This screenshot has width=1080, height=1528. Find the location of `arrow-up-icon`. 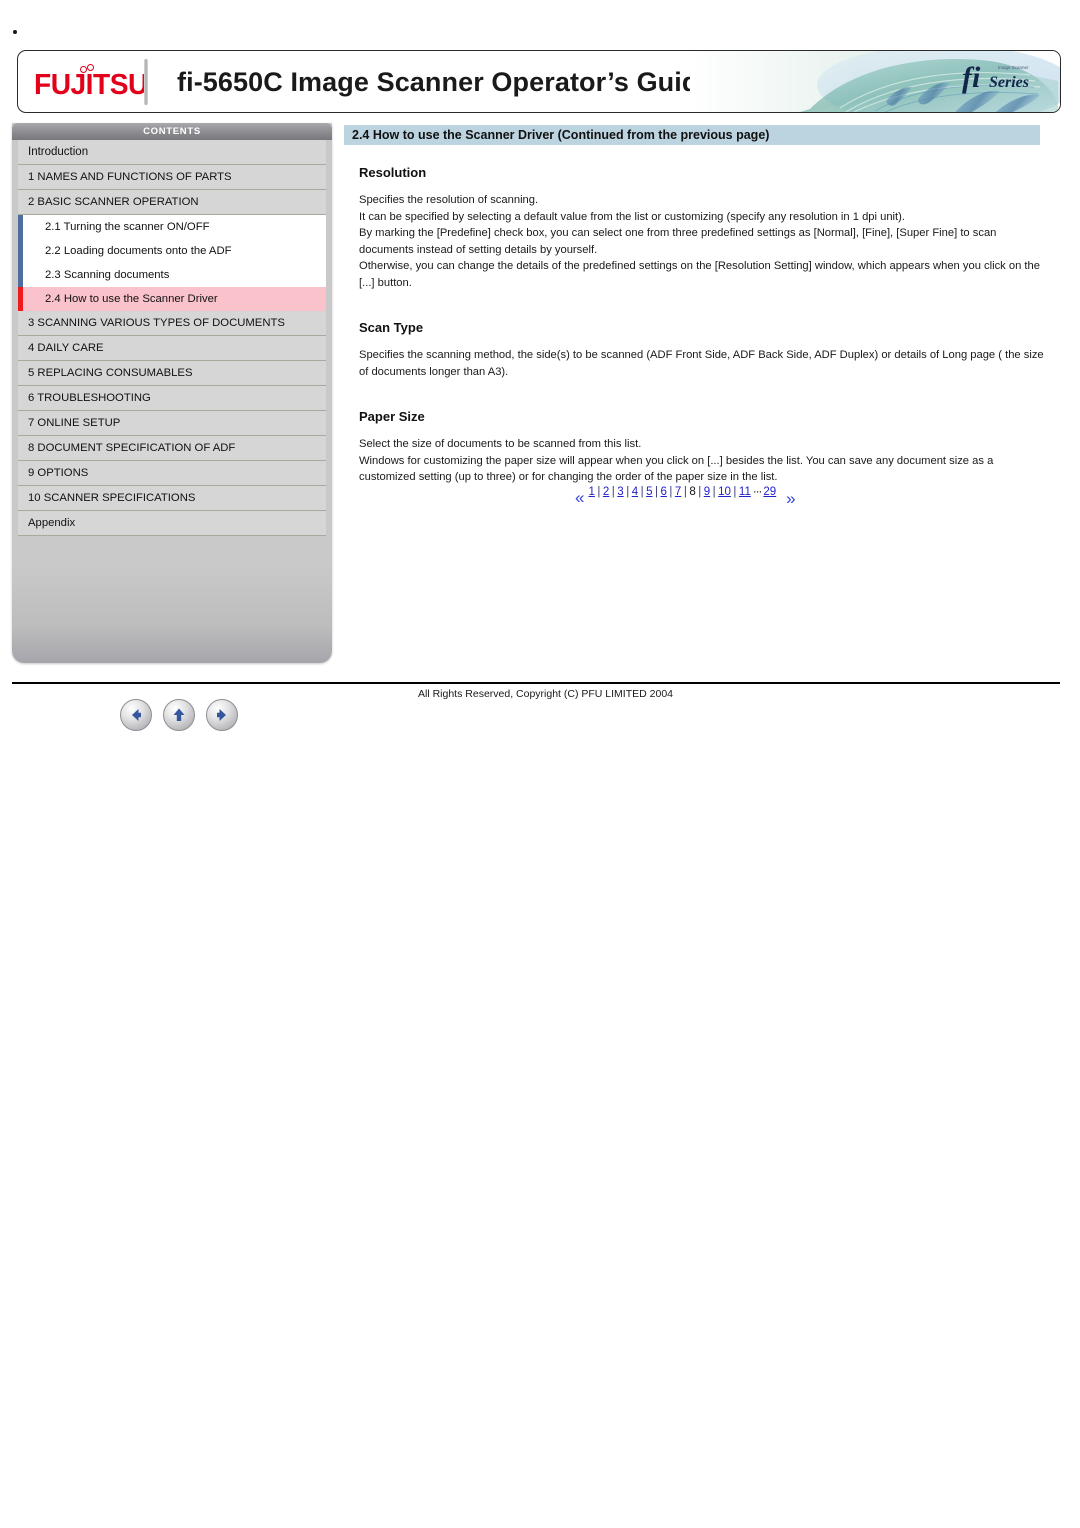

arrow-up-icon is located at coordinates (179, 714).